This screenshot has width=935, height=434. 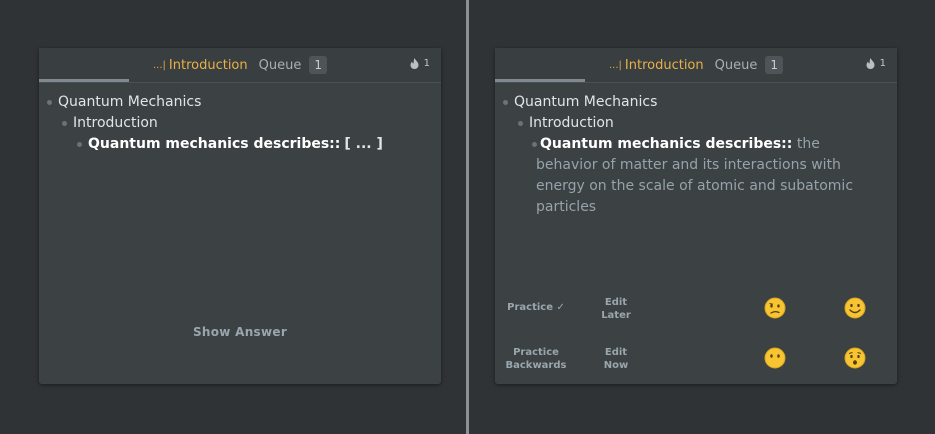 I want to click on cloze-placeholder: [ ... ], so click(x=363, y=144).